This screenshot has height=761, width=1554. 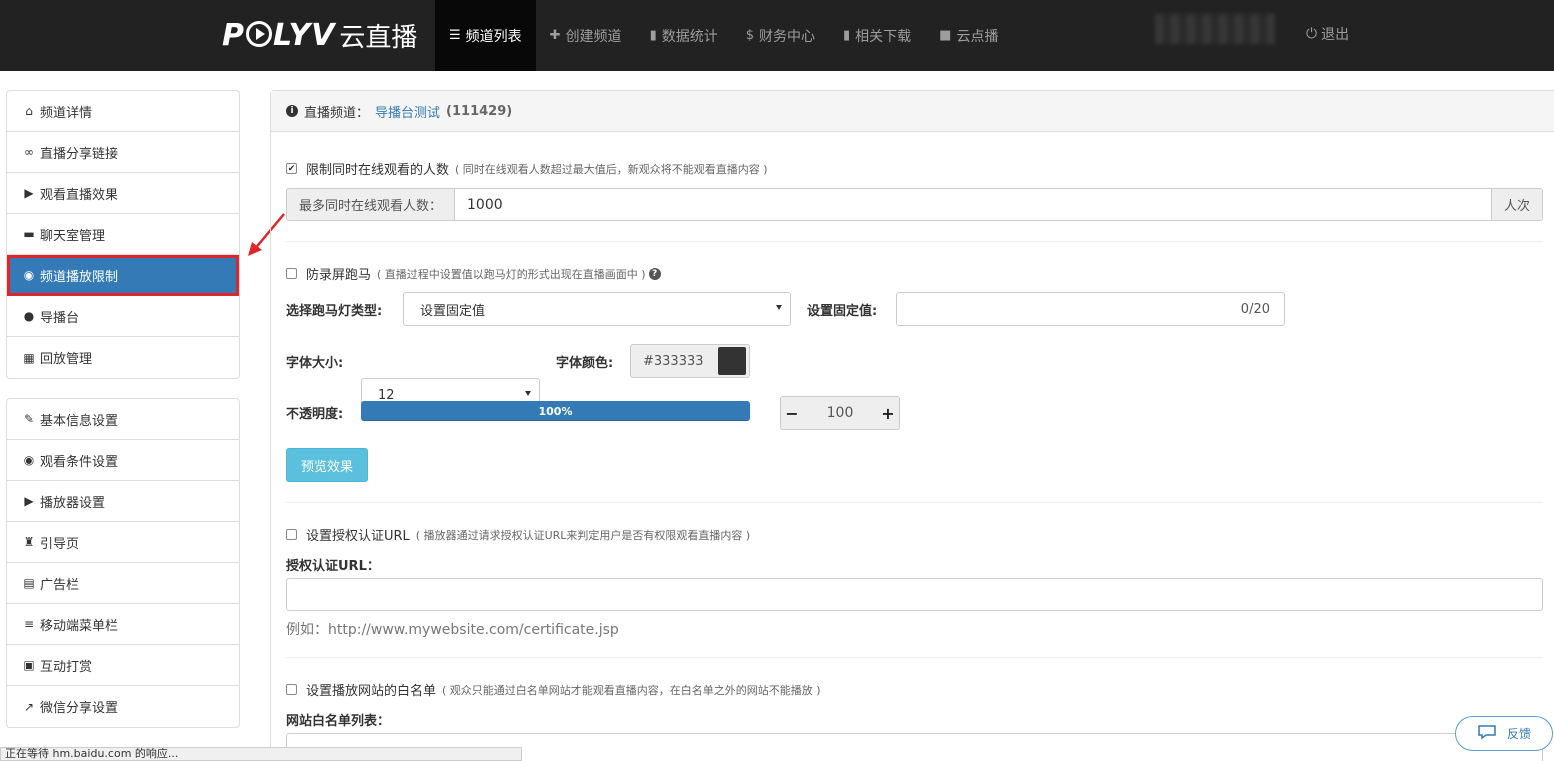 I want to click on preview-button: 预览效果, so click(x=327, y=465).